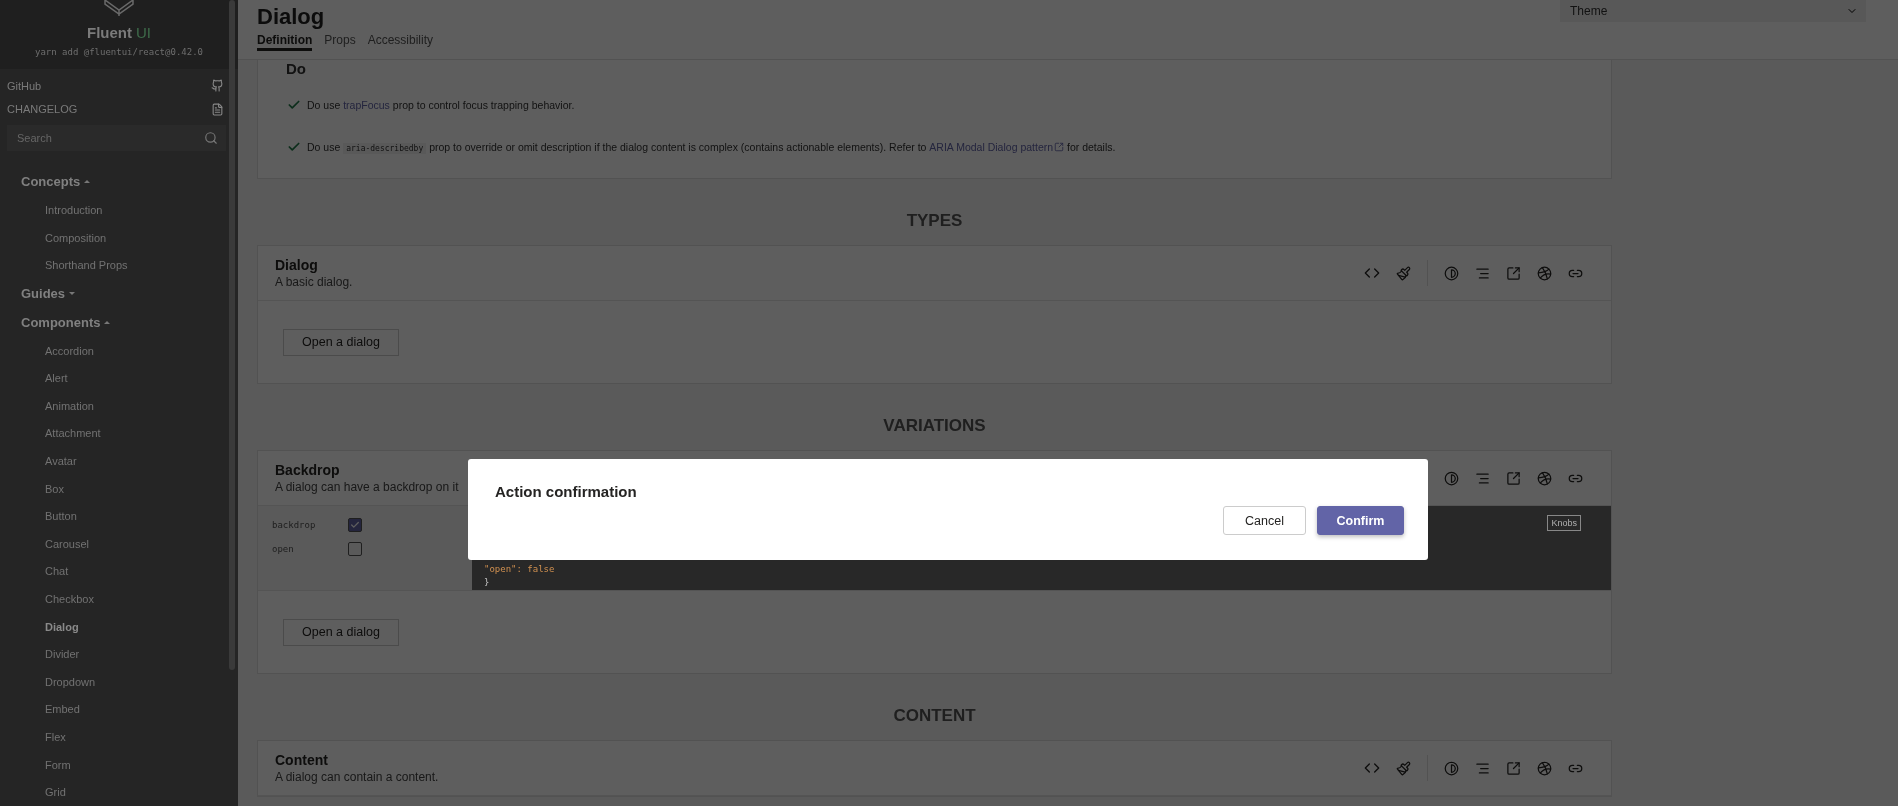  Describe the element at coordinates (129, 599) in the screenshot. I see `sidebar-item: Checkbox` at that location.